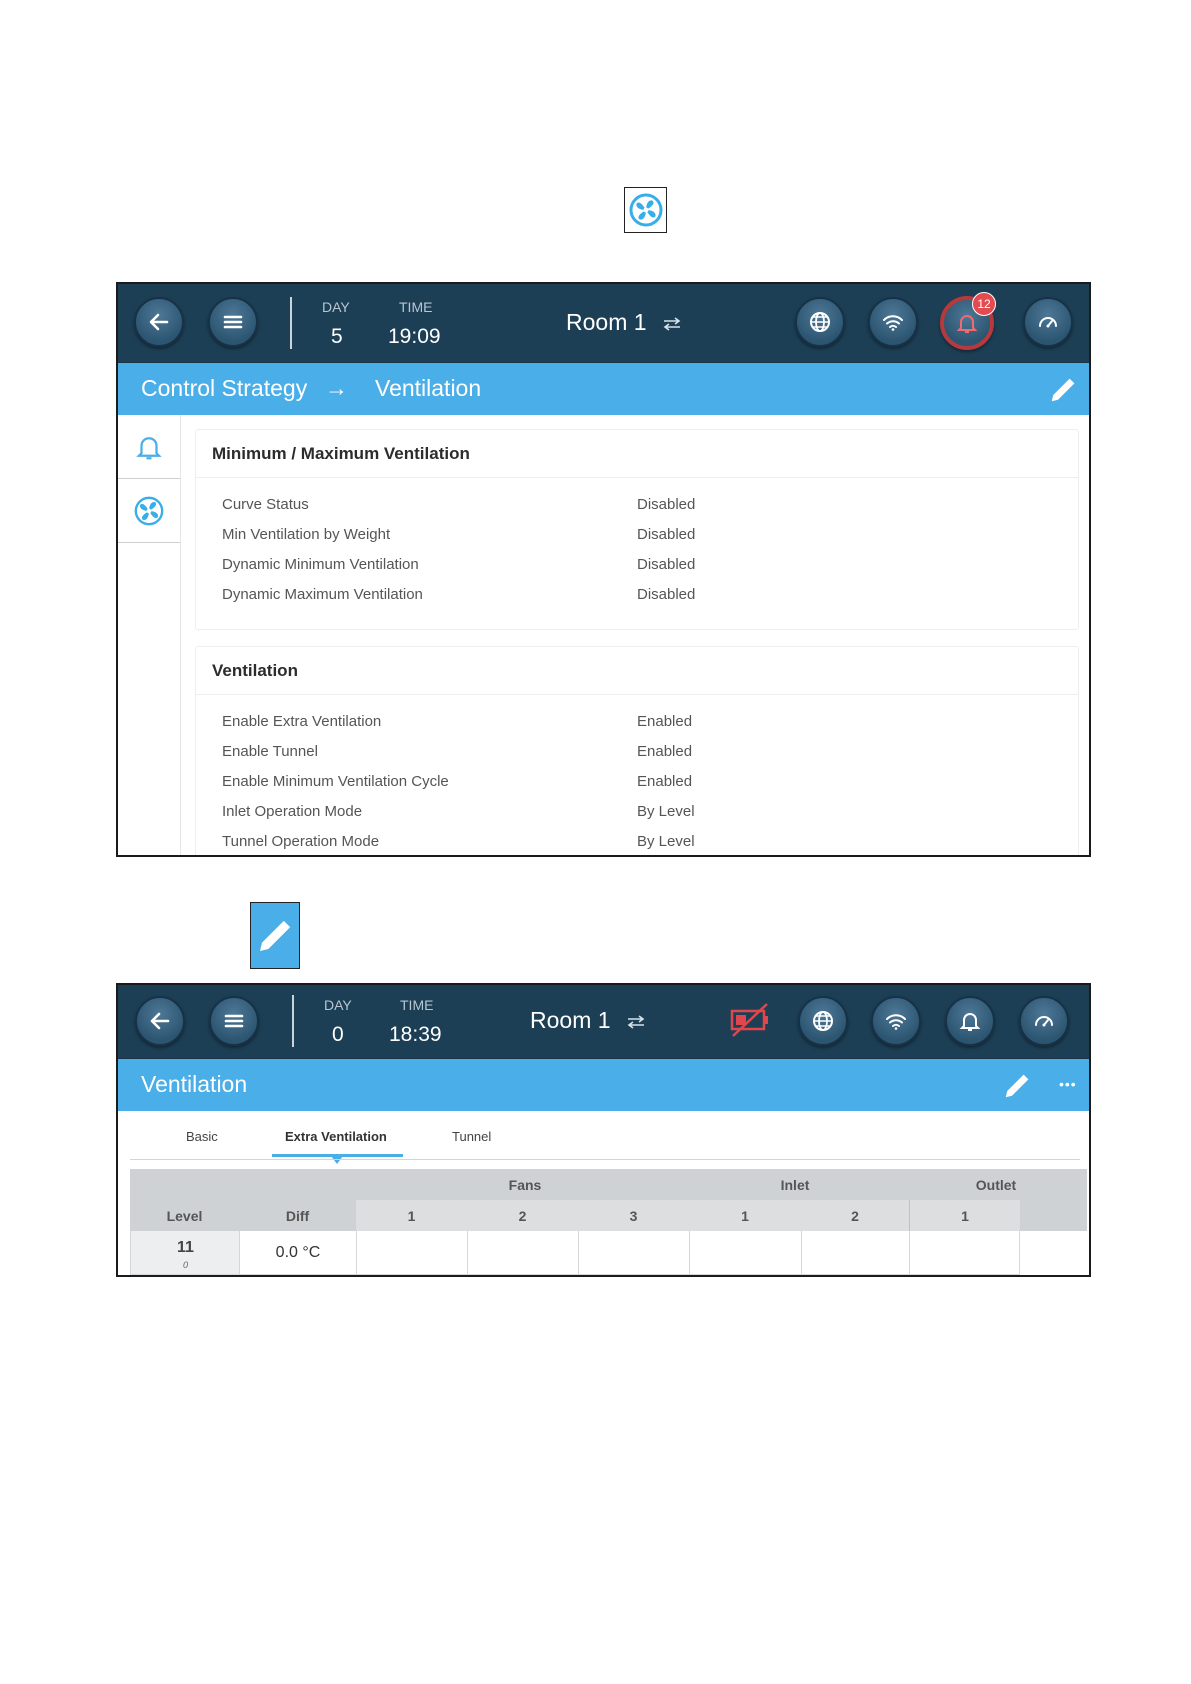 The image size is (1191, 1684). I want to click on setting-row: Enable Extra Ventilation Enabled, so click(637, 722).